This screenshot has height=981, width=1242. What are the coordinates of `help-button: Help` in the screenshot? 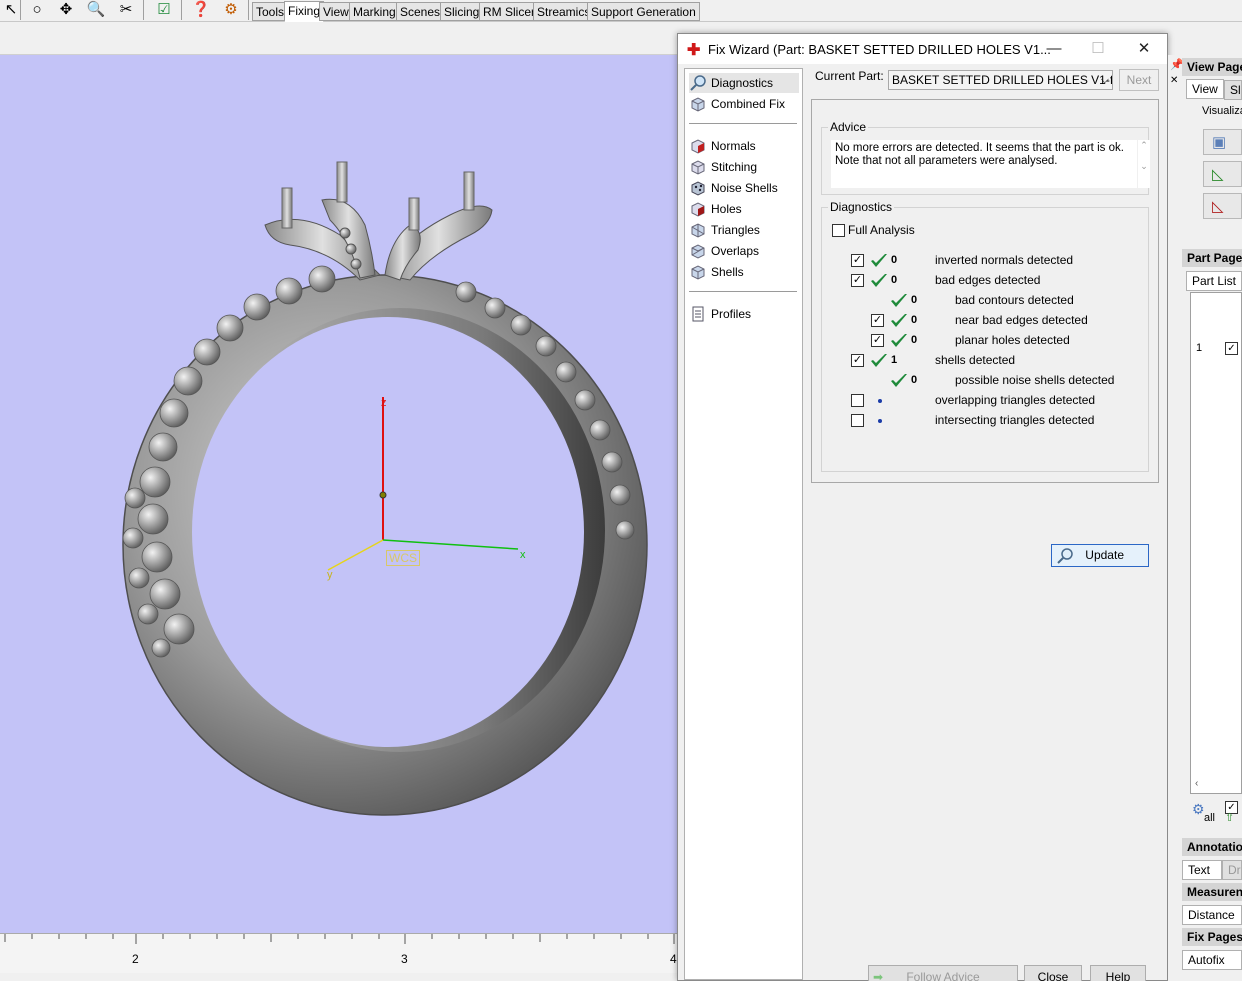 It's located at (1118, 973).